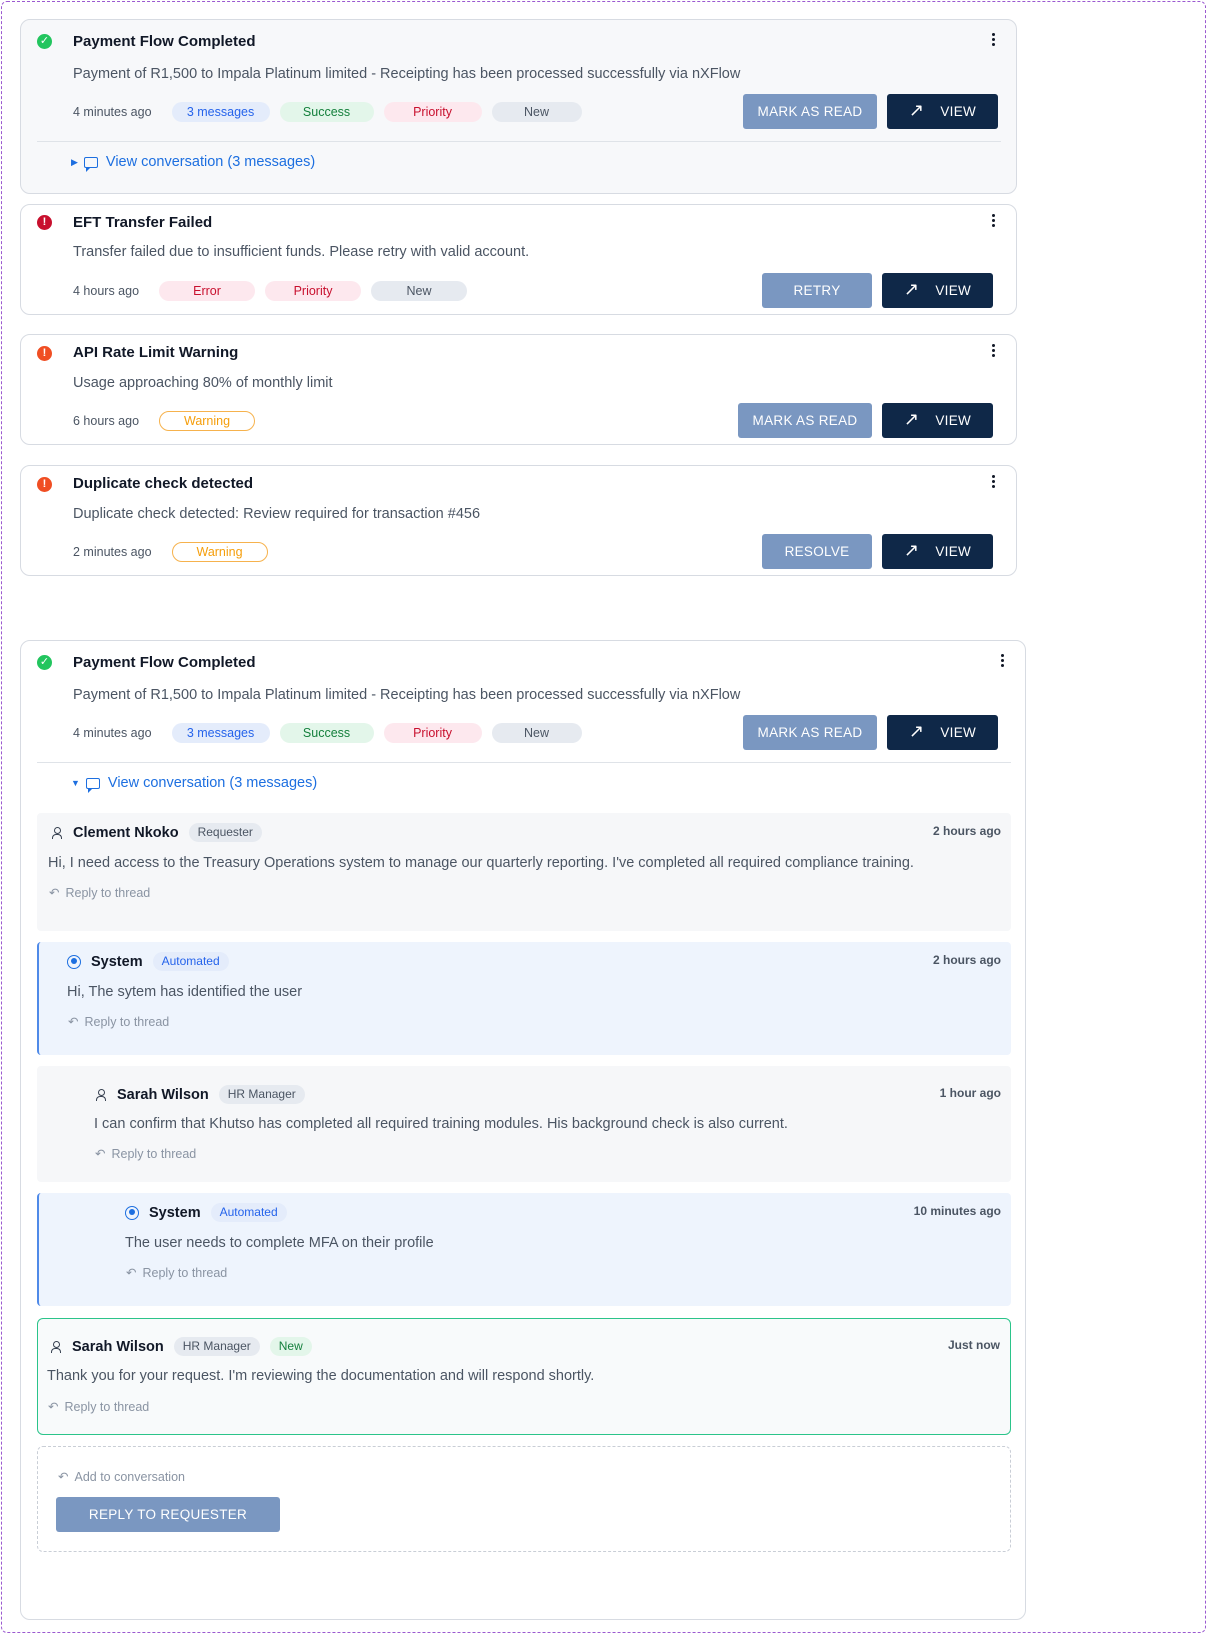  What do you see at coordinates (817, 551) in the screenshot?
I see `resolve-button: RESOLVE` at bounding box center [817, 551].